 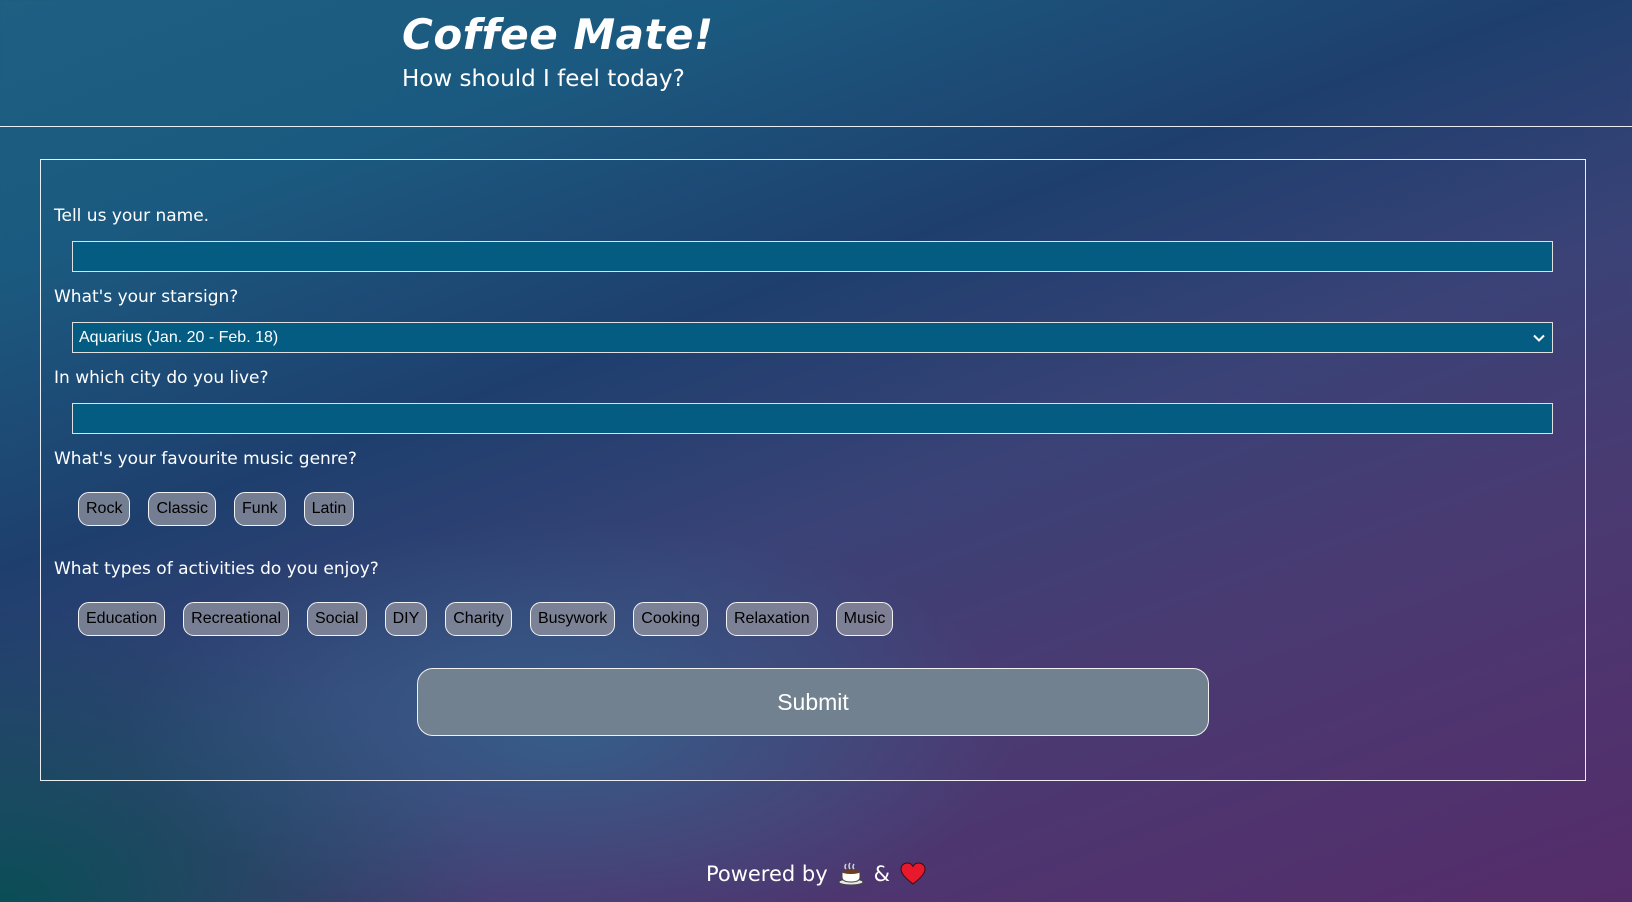 What do you see at coordinates (812, 418) in the screenshot?
I see `city-input` at bounding box center [812, 418].